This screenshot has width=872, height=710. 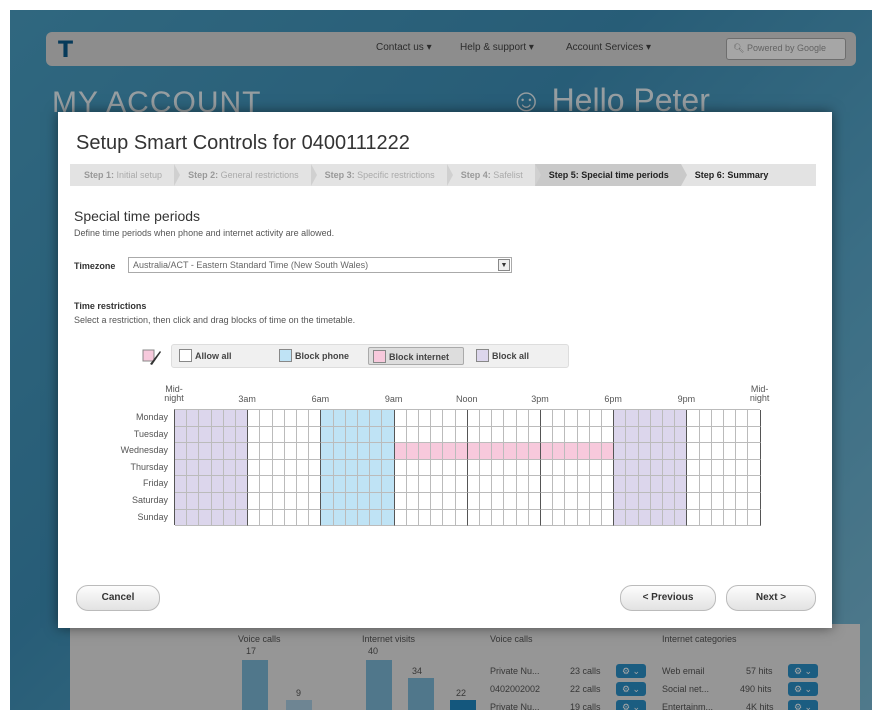 What do you see at coordinates (467, 468) in the screenshot?
I see `timetable-grid` at bounding box center [467, 468].